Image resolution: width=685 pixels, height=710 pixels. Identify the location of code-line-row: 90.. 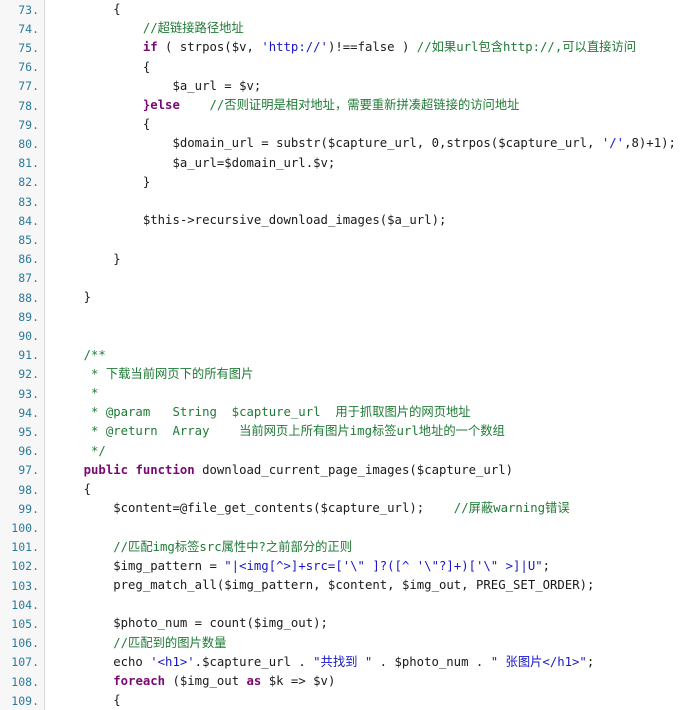
(342, 335).